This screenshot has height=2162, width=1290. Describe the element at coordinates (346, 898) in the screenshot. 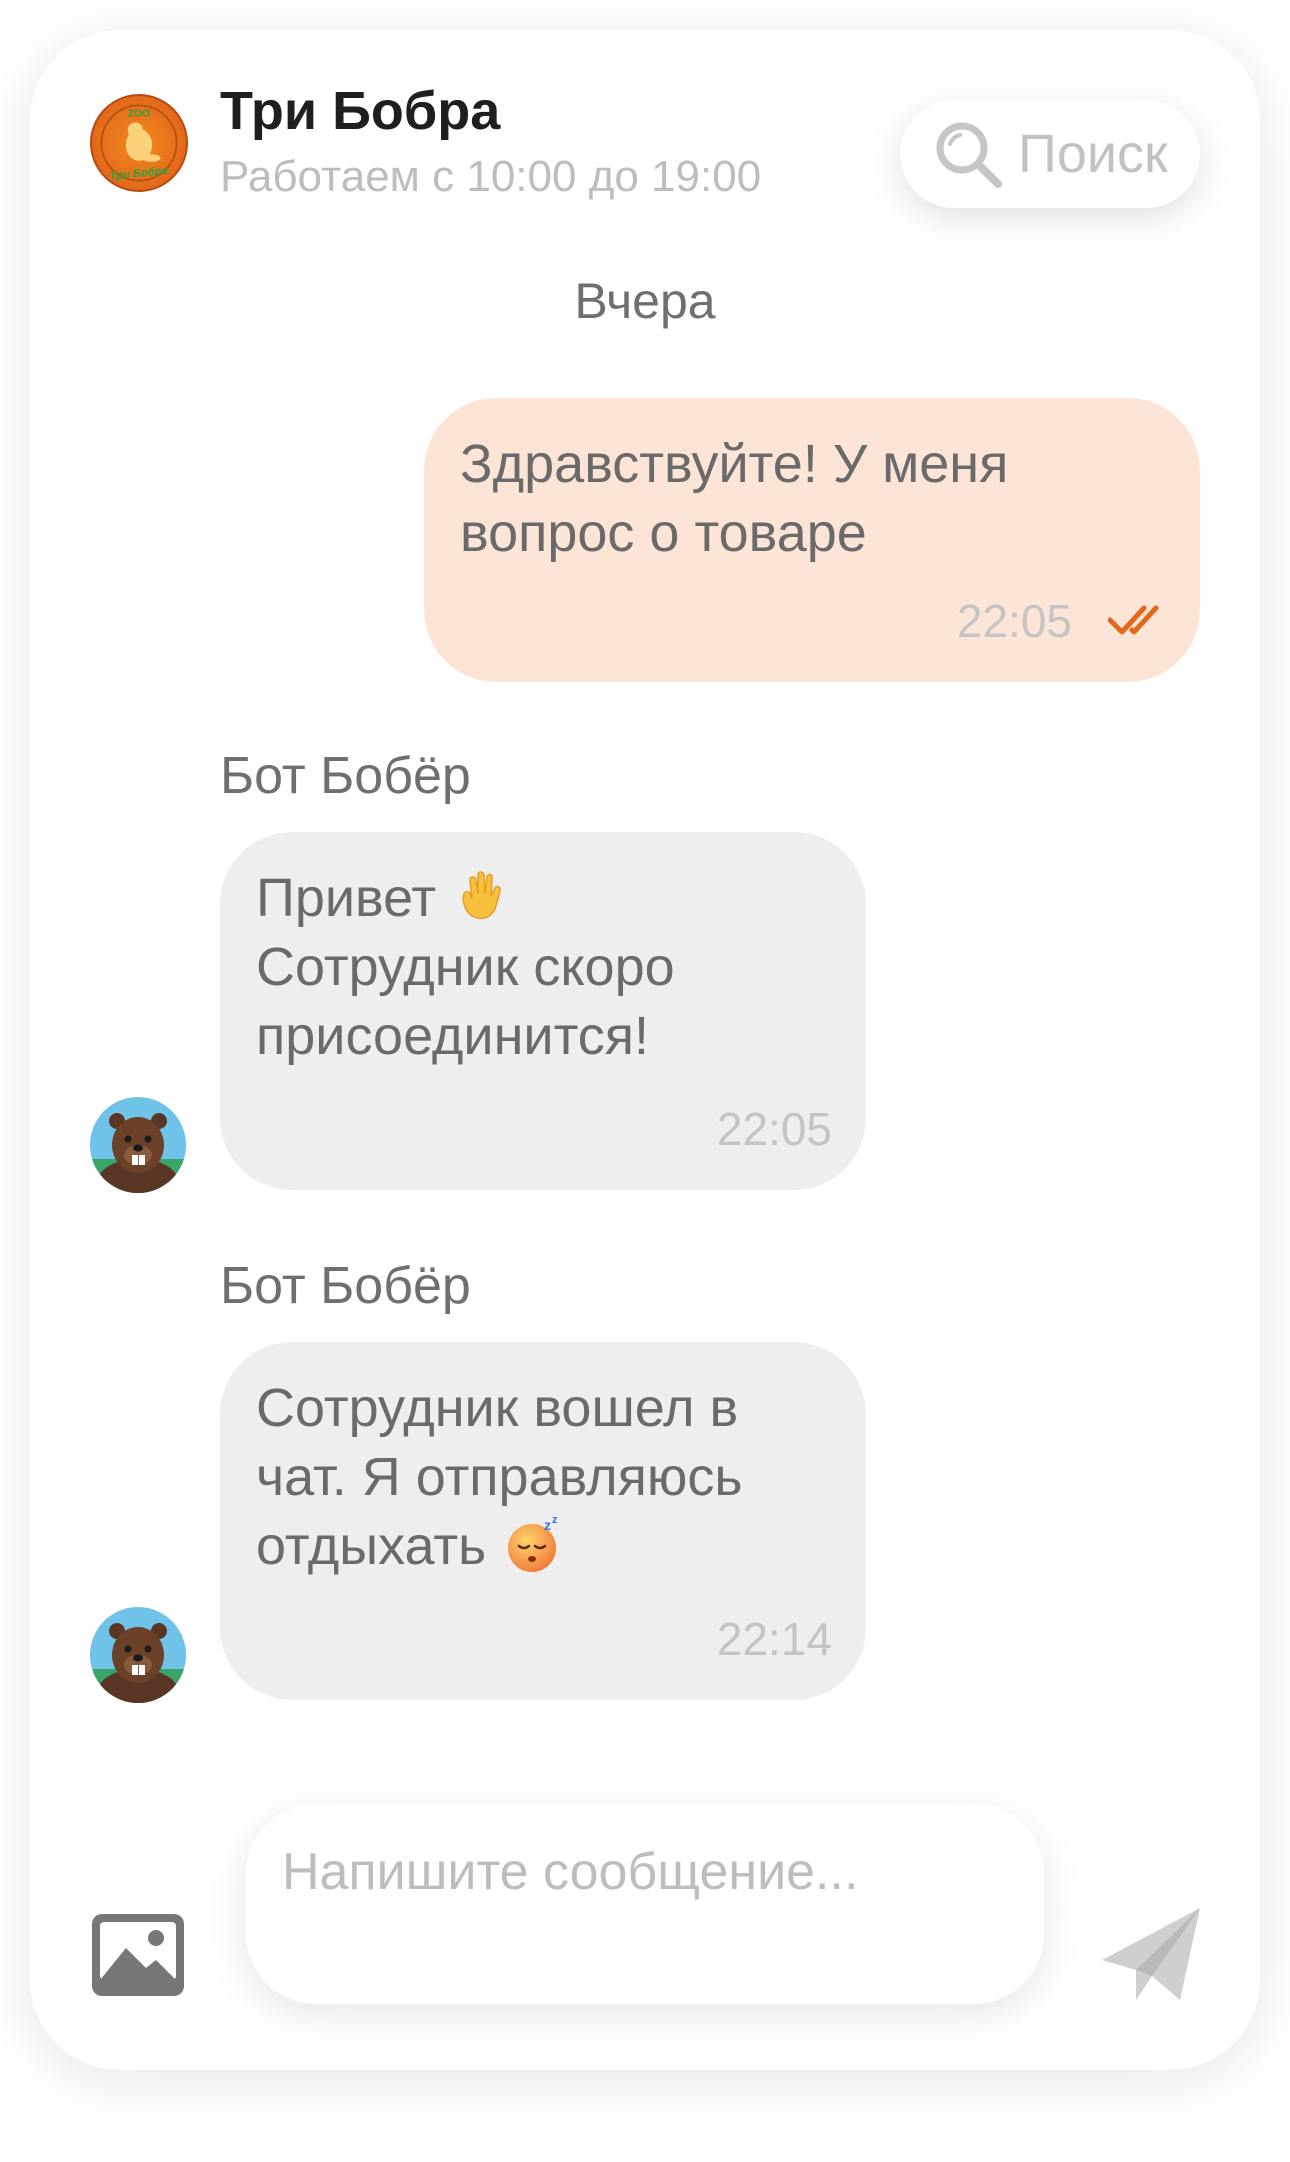

I see `message-greeting: Привет` at that location.